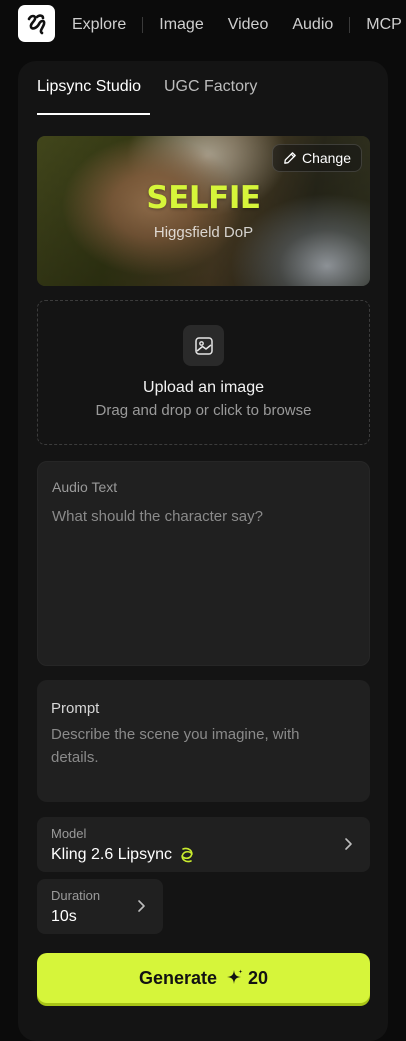 The width and height of the screenshot is (406, 1041). I want to click on top-nav: Explore Image Video Audio MCP, so click(203, 25).